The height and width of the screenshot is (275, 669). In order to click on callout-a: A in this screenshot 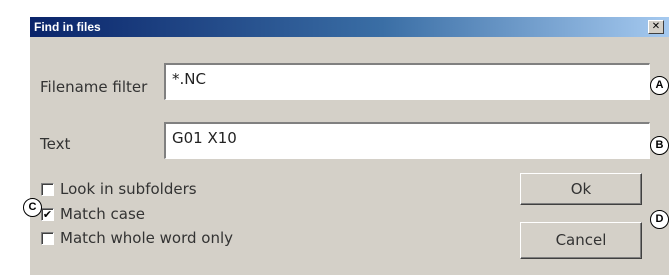, I will do `click(659, 85)`.